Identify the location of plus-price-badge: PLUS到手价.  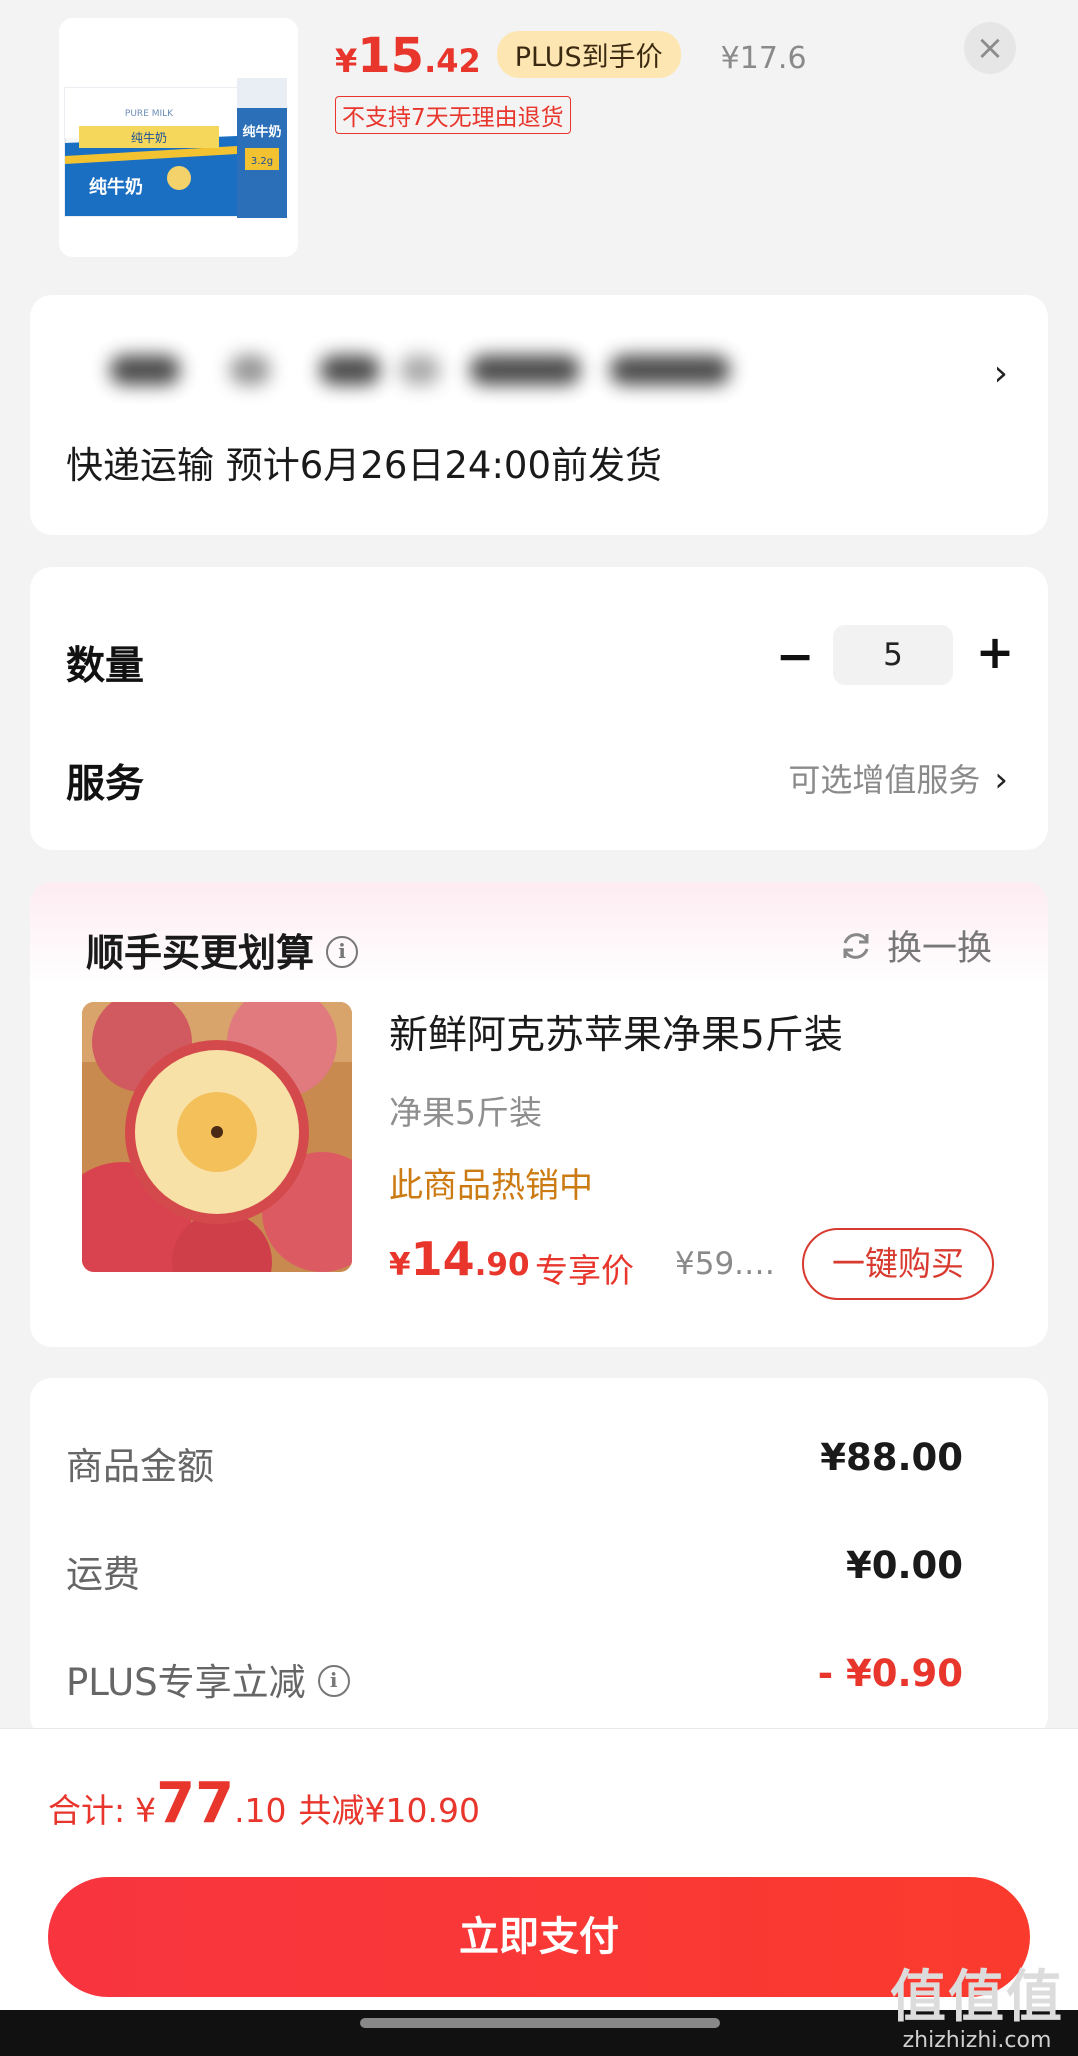
(588, 54).